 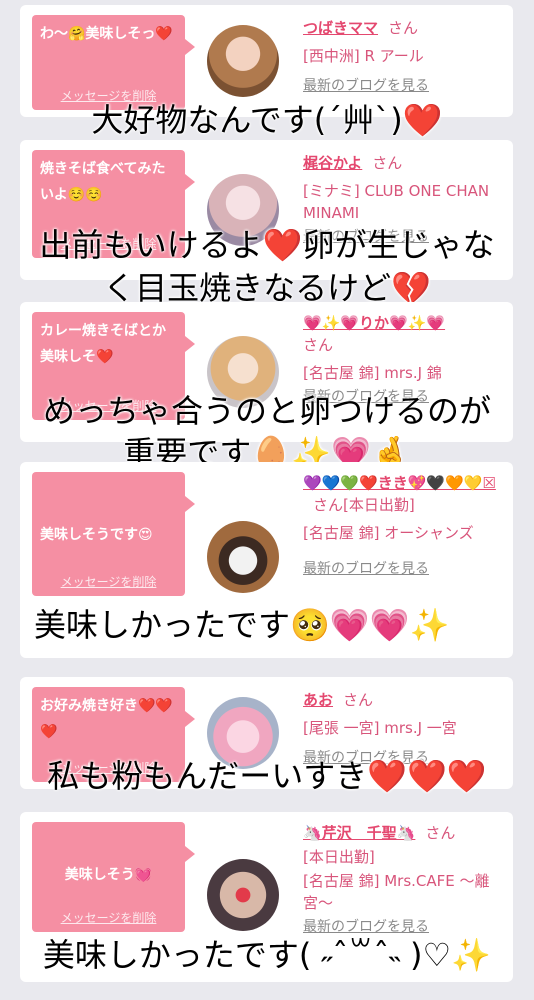 I want to click on caption-overlay: 私も粉もんだーいすき❤️❤️❤️, so click(x=267, y=776).